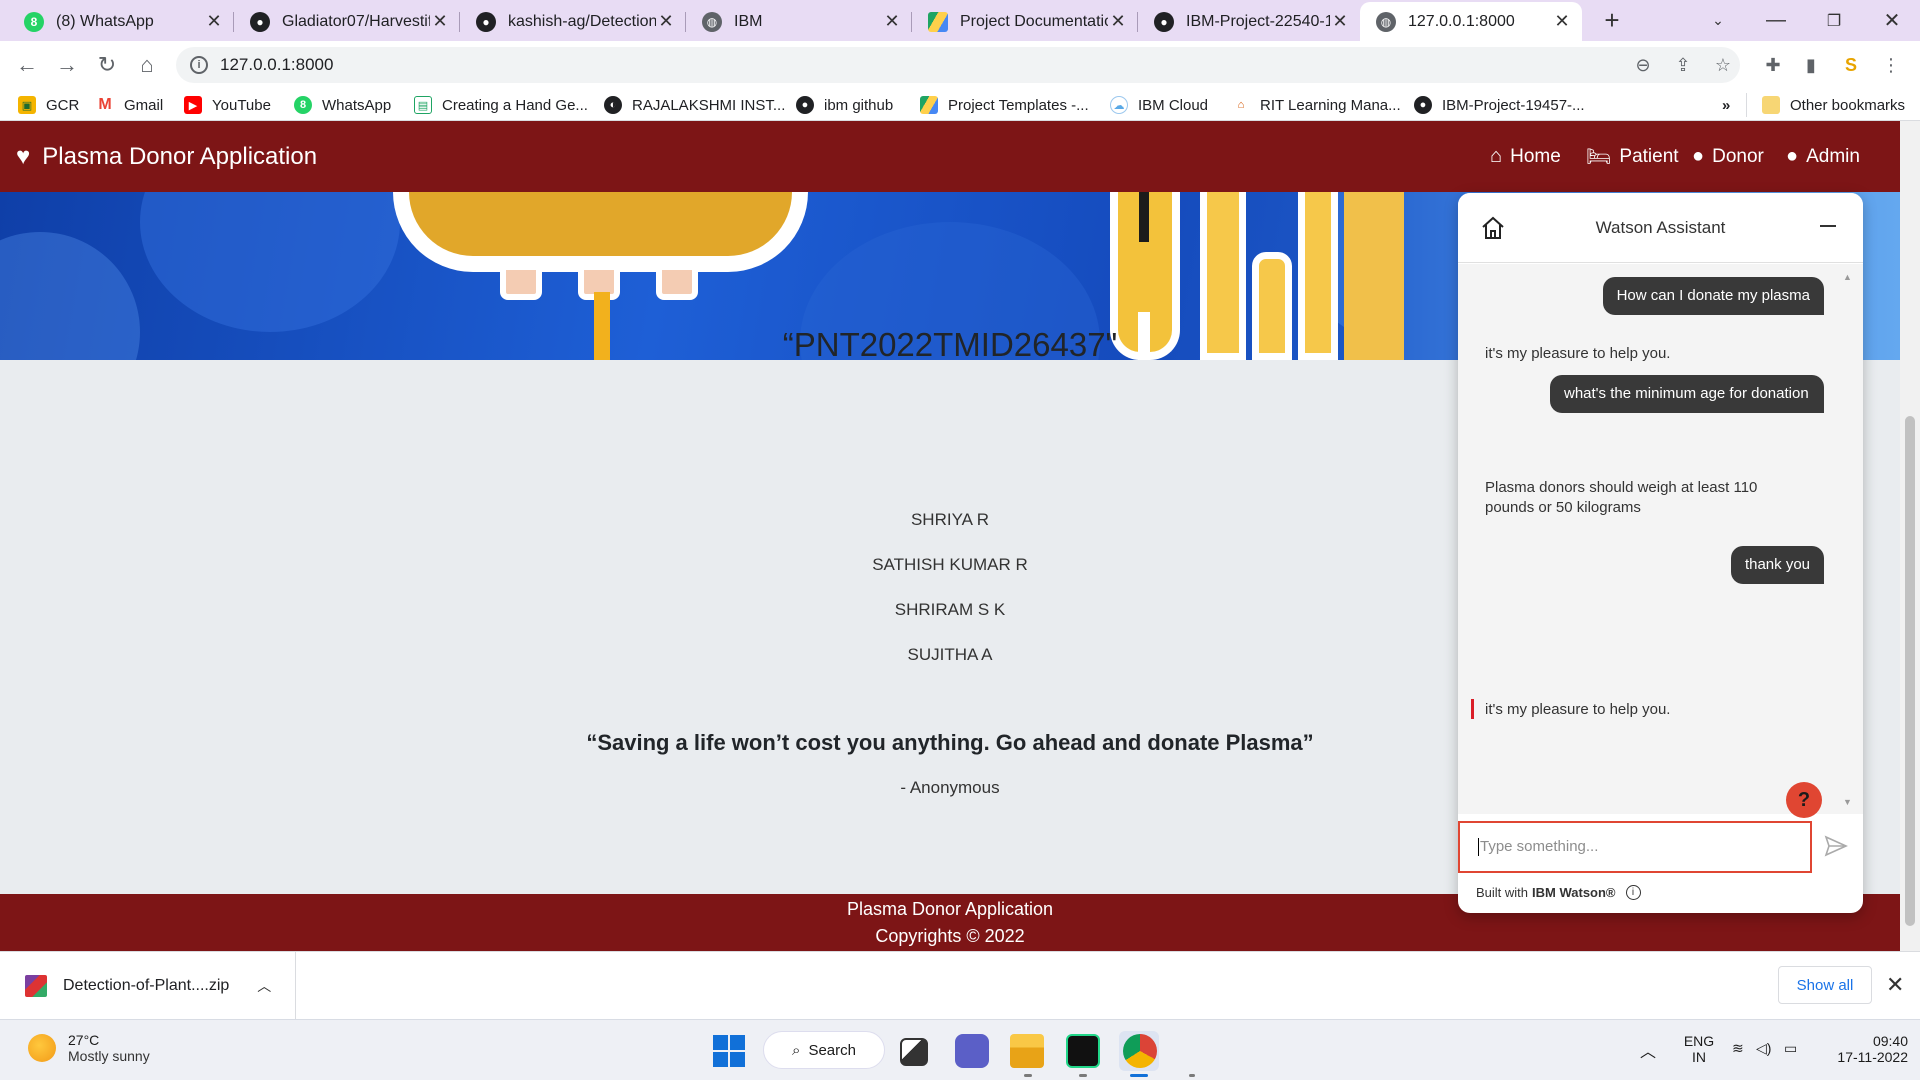  Describe the element at coordinates (67, 65) in the screenshot. I see `forward-button: →` at that location.